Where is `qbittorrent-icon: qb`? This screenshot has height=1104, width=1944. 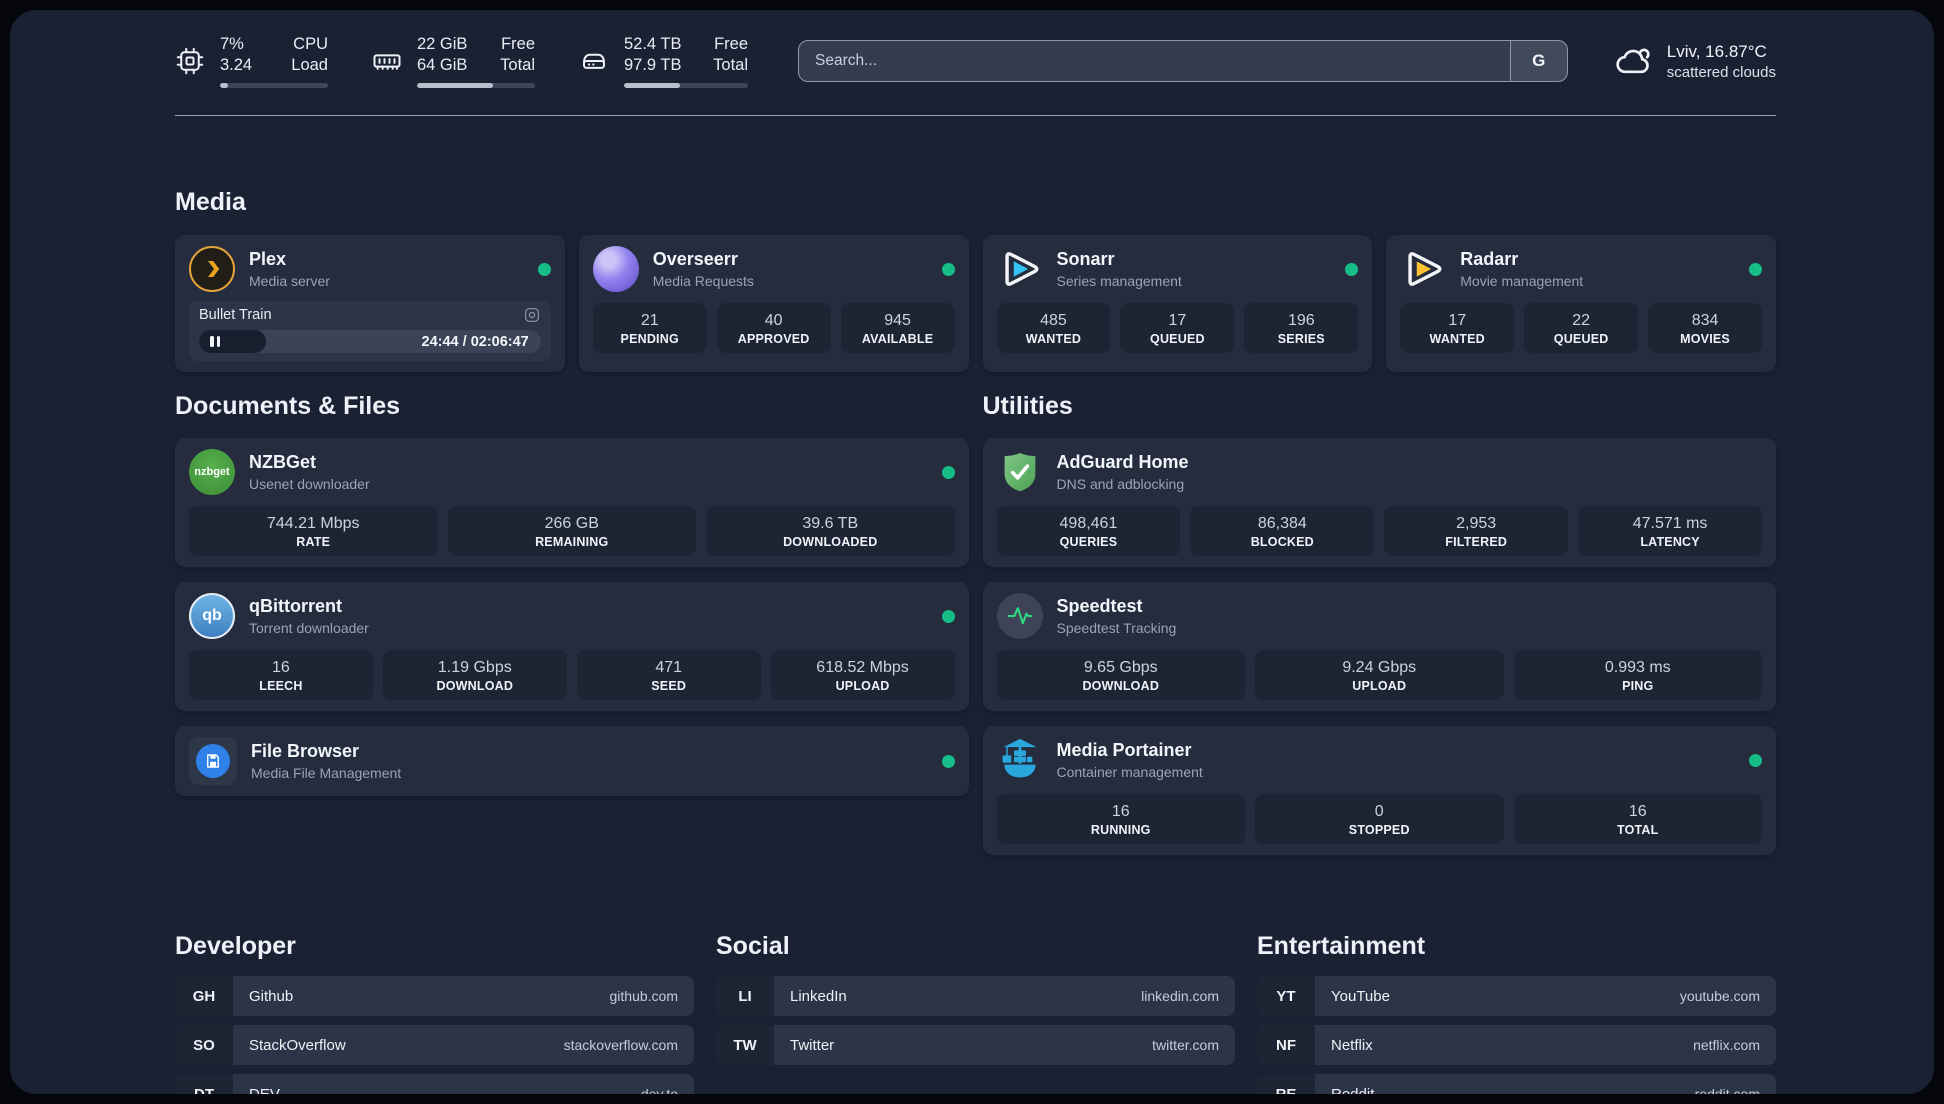 qbittorrent-icon: qb is located at coordinates (212, 616).